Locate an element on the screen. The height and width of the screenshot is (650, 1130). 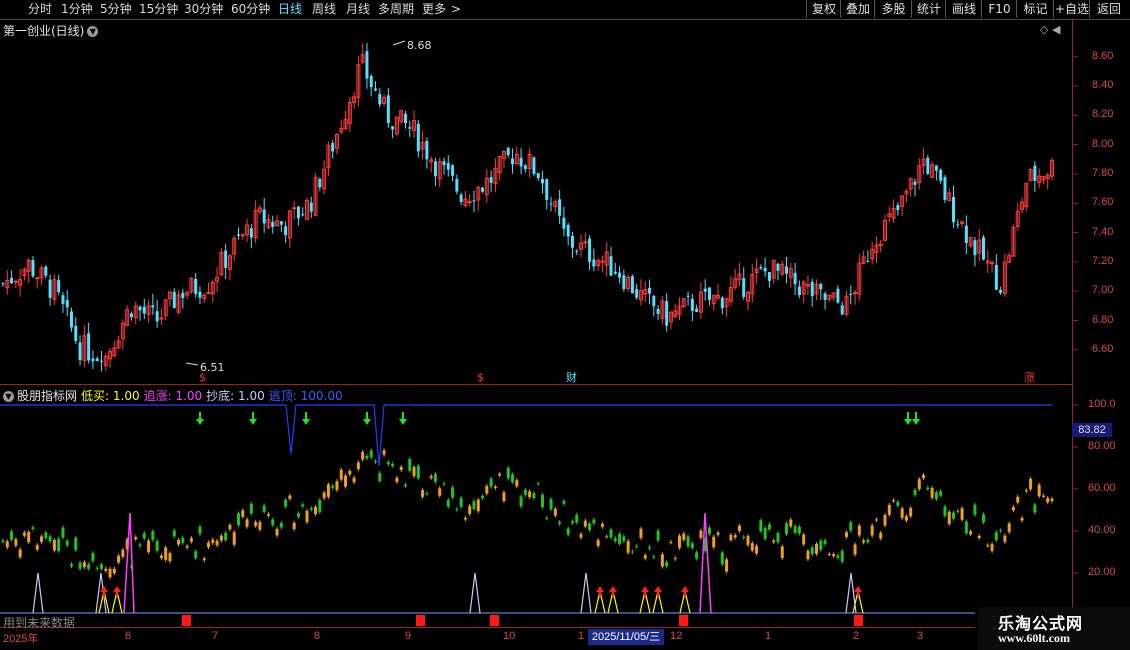
indicator-dropdown-icon: ▼ is located at coordinates (8, 396).